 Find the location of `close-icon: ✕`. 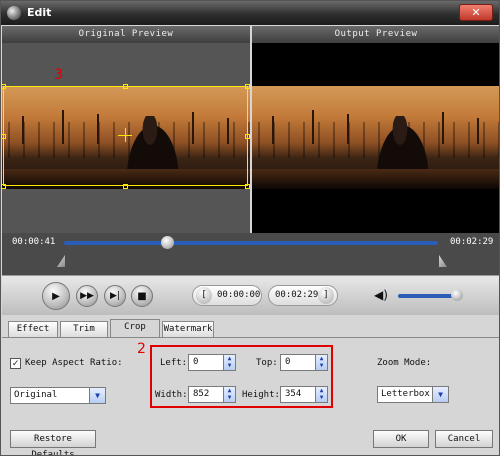

close-icon: ✕ is located at coordinates (476, 12).